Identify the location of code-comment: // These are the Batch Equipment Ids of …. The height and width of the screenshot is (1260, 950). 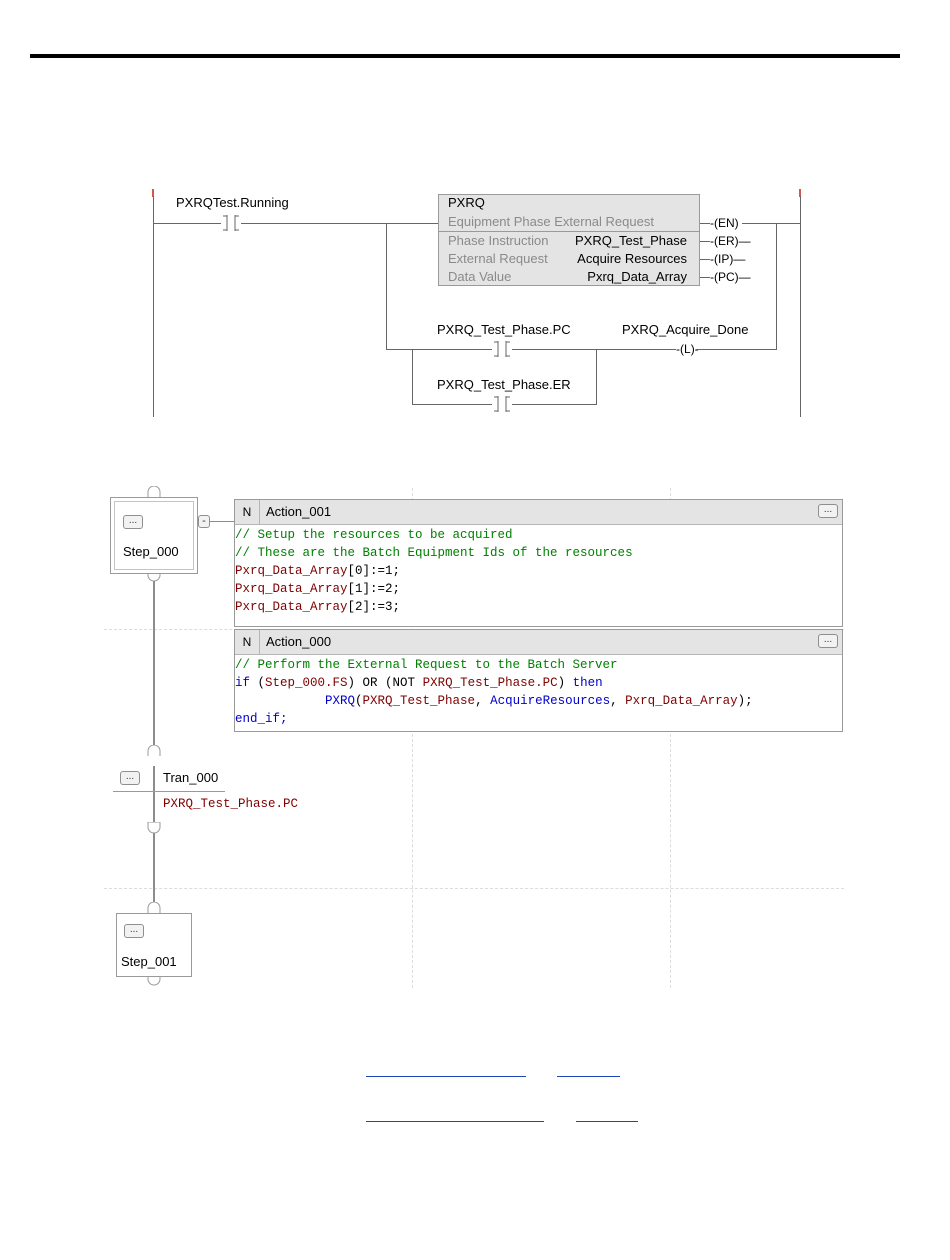
(434, 553).